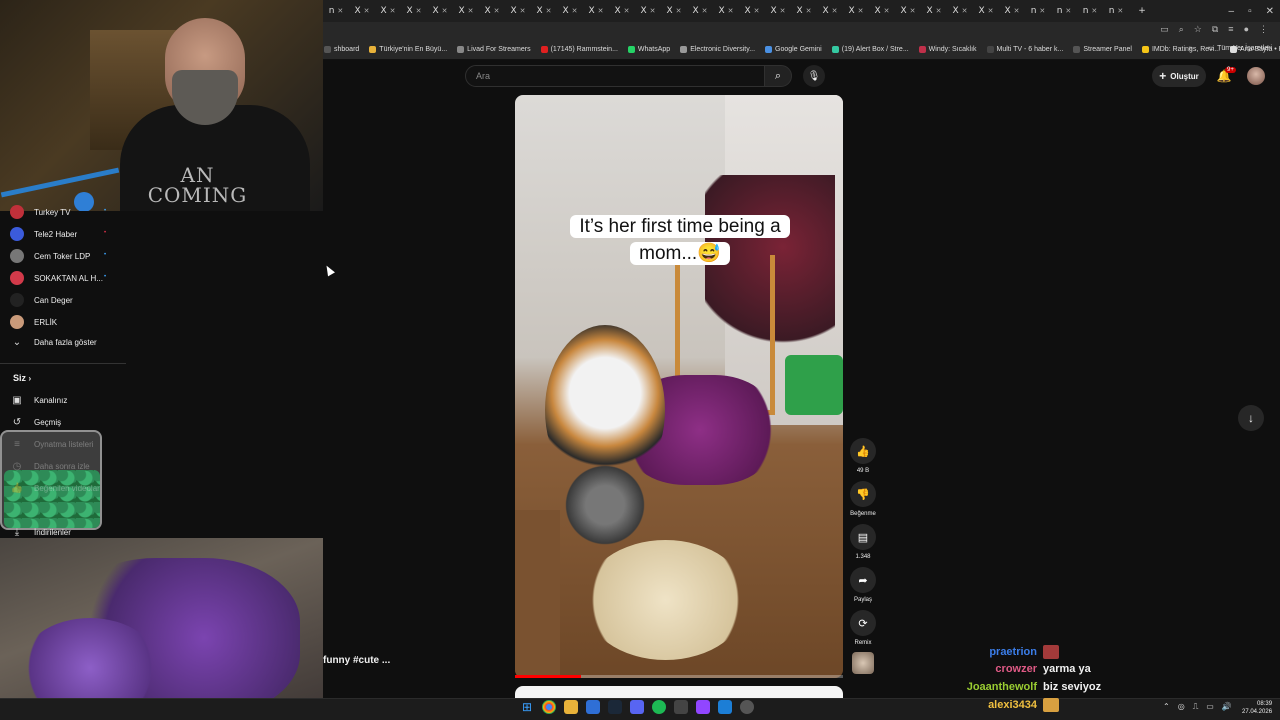  I want to click on share-action: ➦ Paylaş, so click(863, 585).